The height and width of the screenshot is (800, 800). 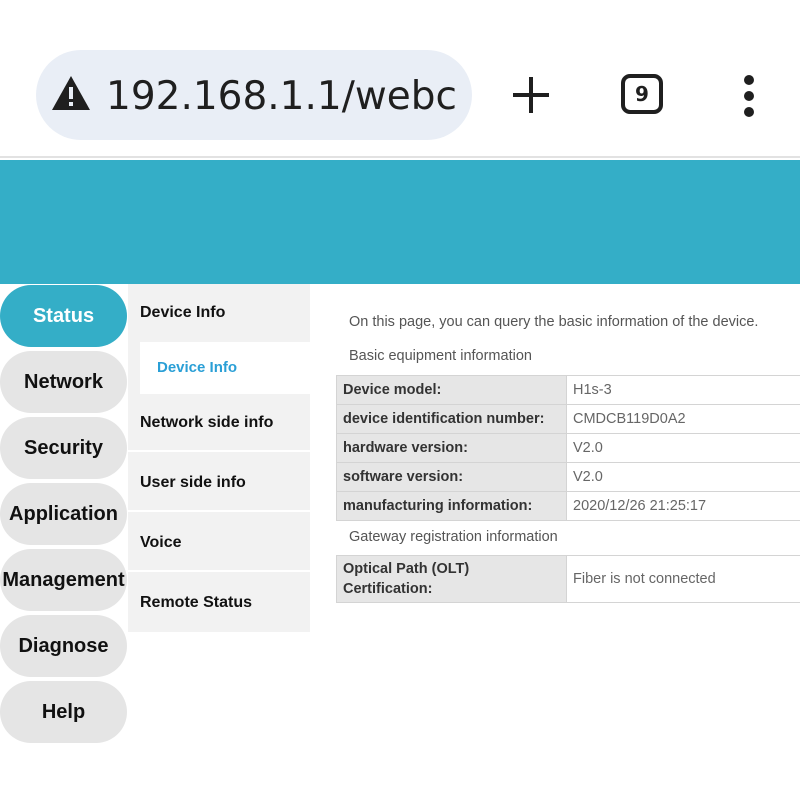 What do you see at coordinates (683, 506) in the screenshot?
I see `row-value: 2020/12/26 21:25:17` at bounding box center [683, 506].